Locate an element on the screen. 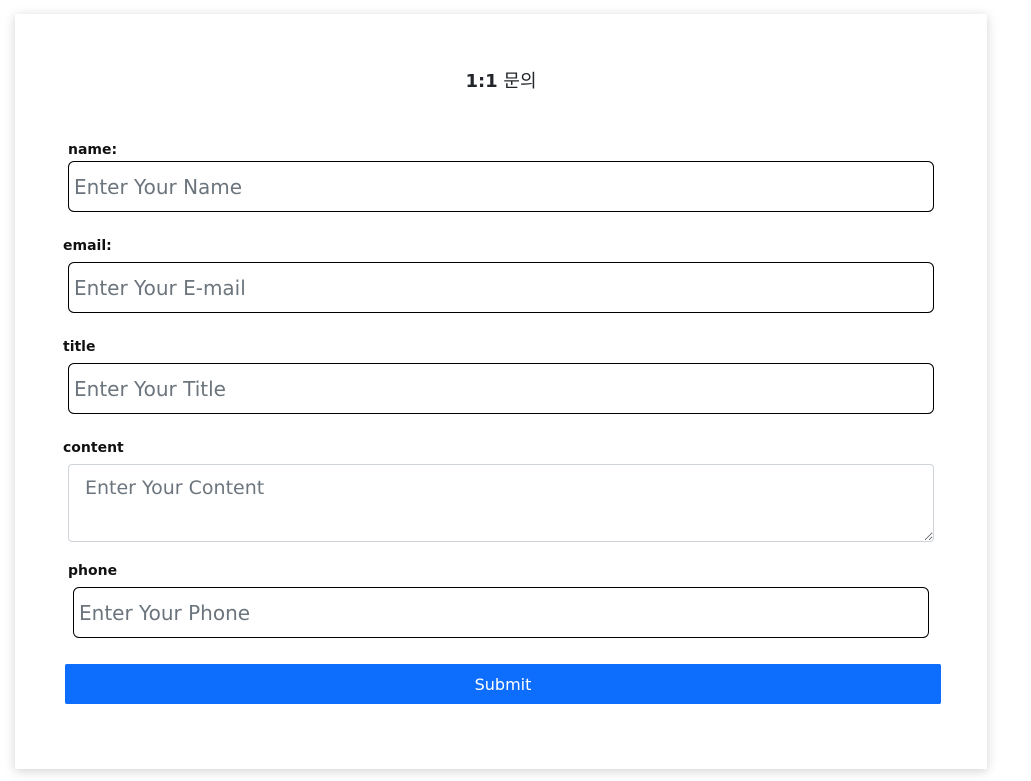 Image resolution: width=1031 pixels, height=781 pixels. name-label: name: is located at coordinates (93, 150).